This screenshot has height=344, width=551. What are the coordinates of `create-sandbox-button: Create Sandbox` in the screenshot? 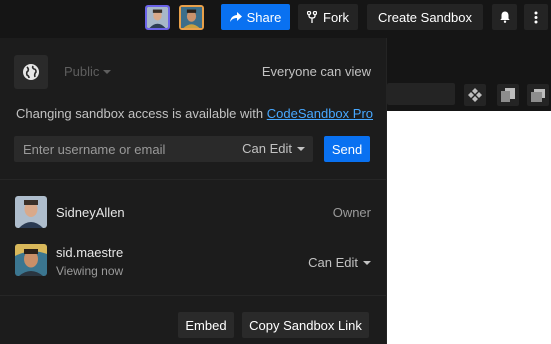 It's located at (425, 17).